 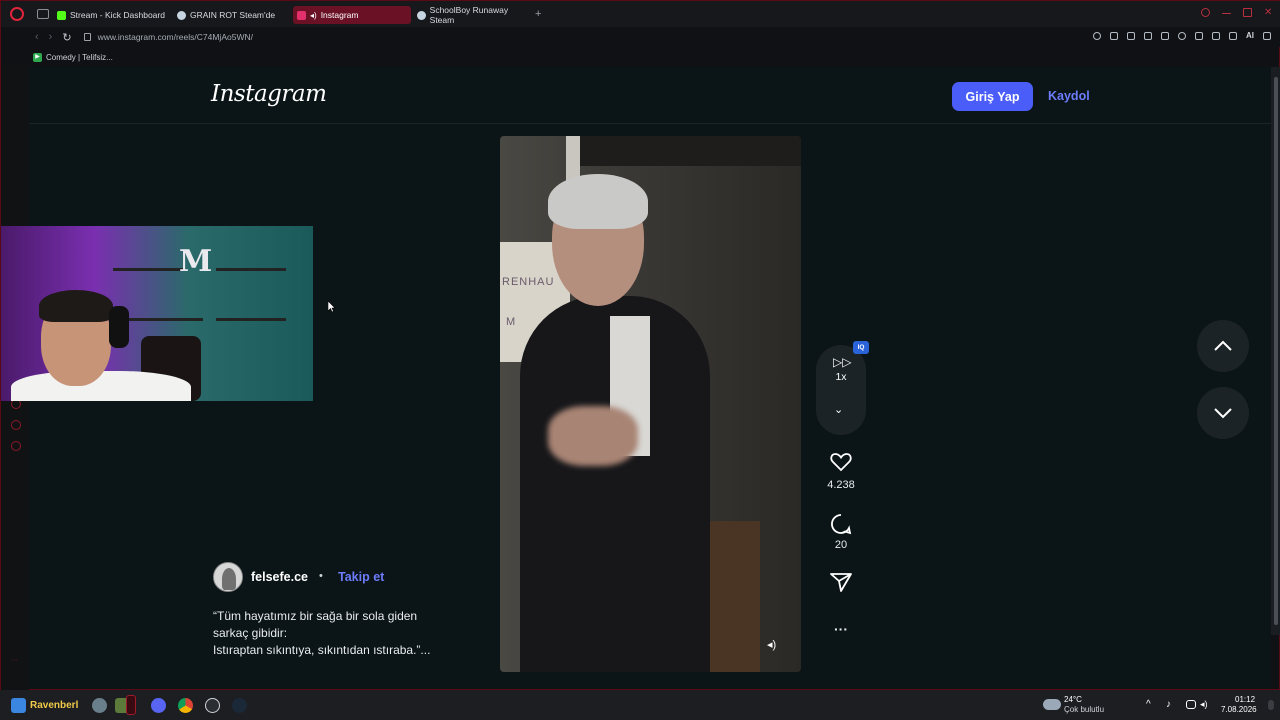 What do you see at coordinates (1073, 699) in the screenshot?
I see `weather-temp: 24°C` at bounding box center [1073, 699].